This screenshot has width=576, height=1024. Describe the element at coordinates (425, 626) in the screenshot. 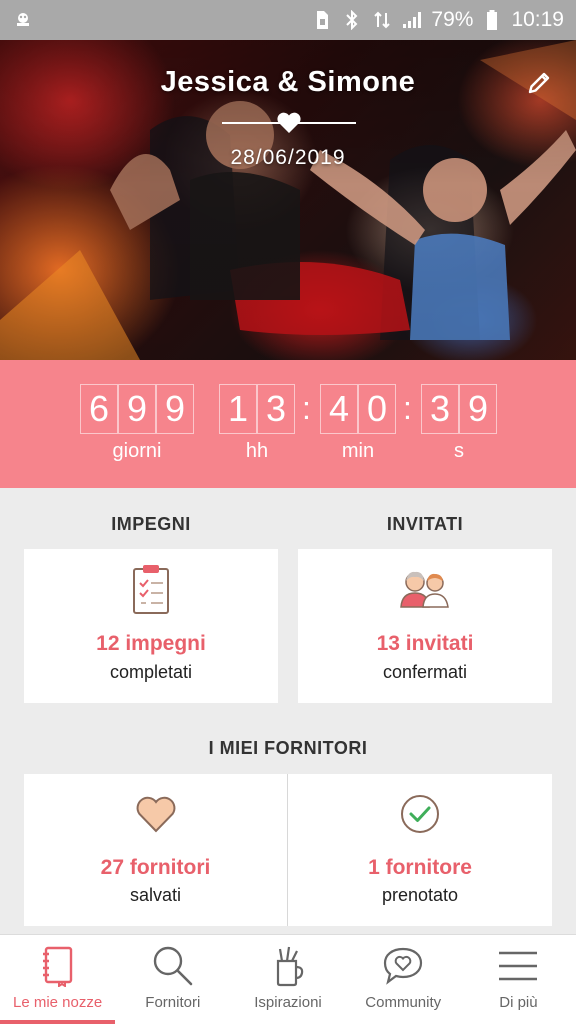

I see `invitati-card: 13 invitati confermati` at that location.